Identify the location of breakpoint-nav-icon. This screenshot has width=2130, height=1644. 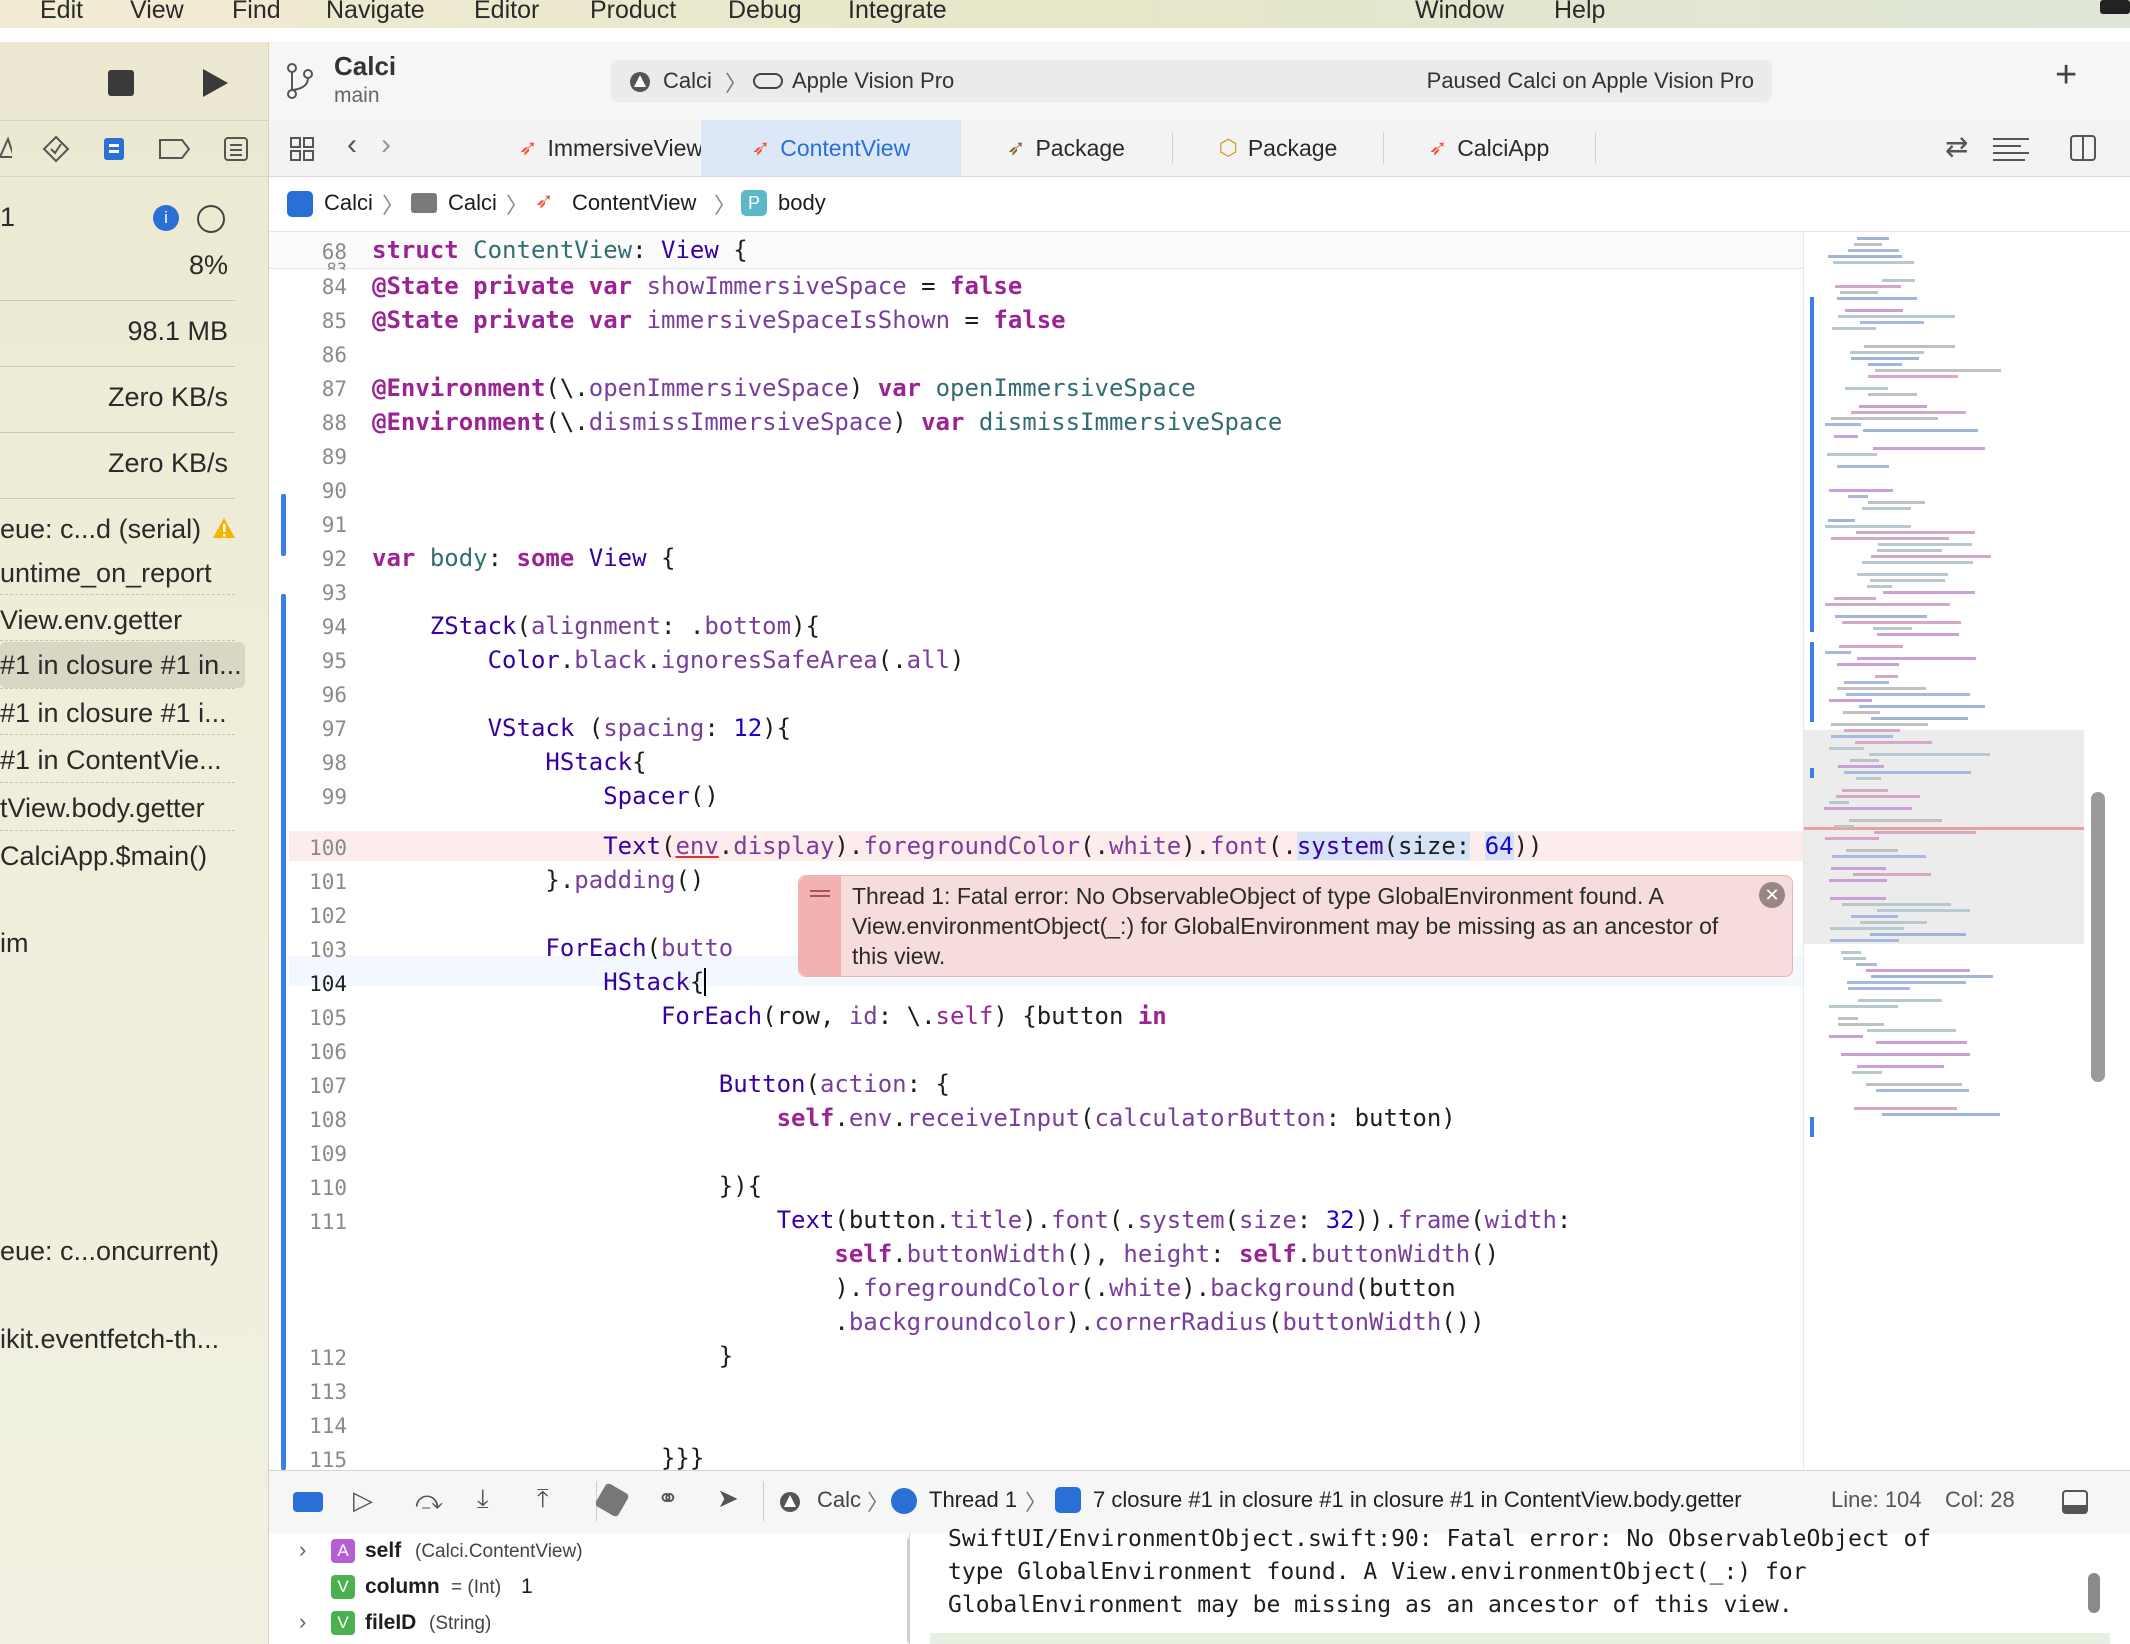
(175, 149).